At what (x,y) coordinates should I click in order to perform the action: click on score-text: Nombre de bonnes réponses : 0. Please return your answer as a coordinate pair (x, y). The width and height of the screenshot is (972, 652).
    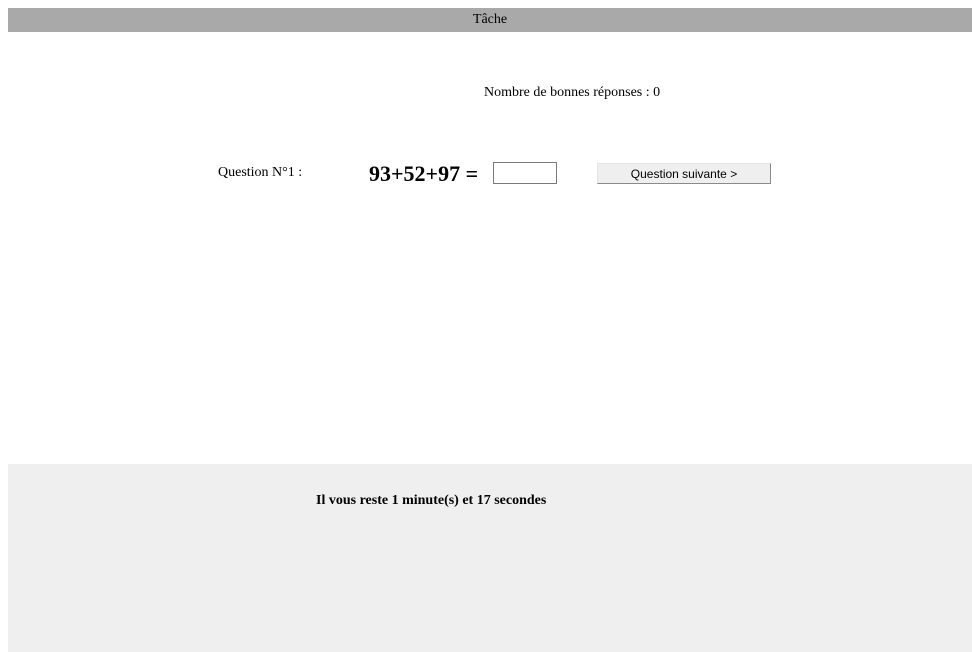
    Looking at the image, I should click on (572, 92).